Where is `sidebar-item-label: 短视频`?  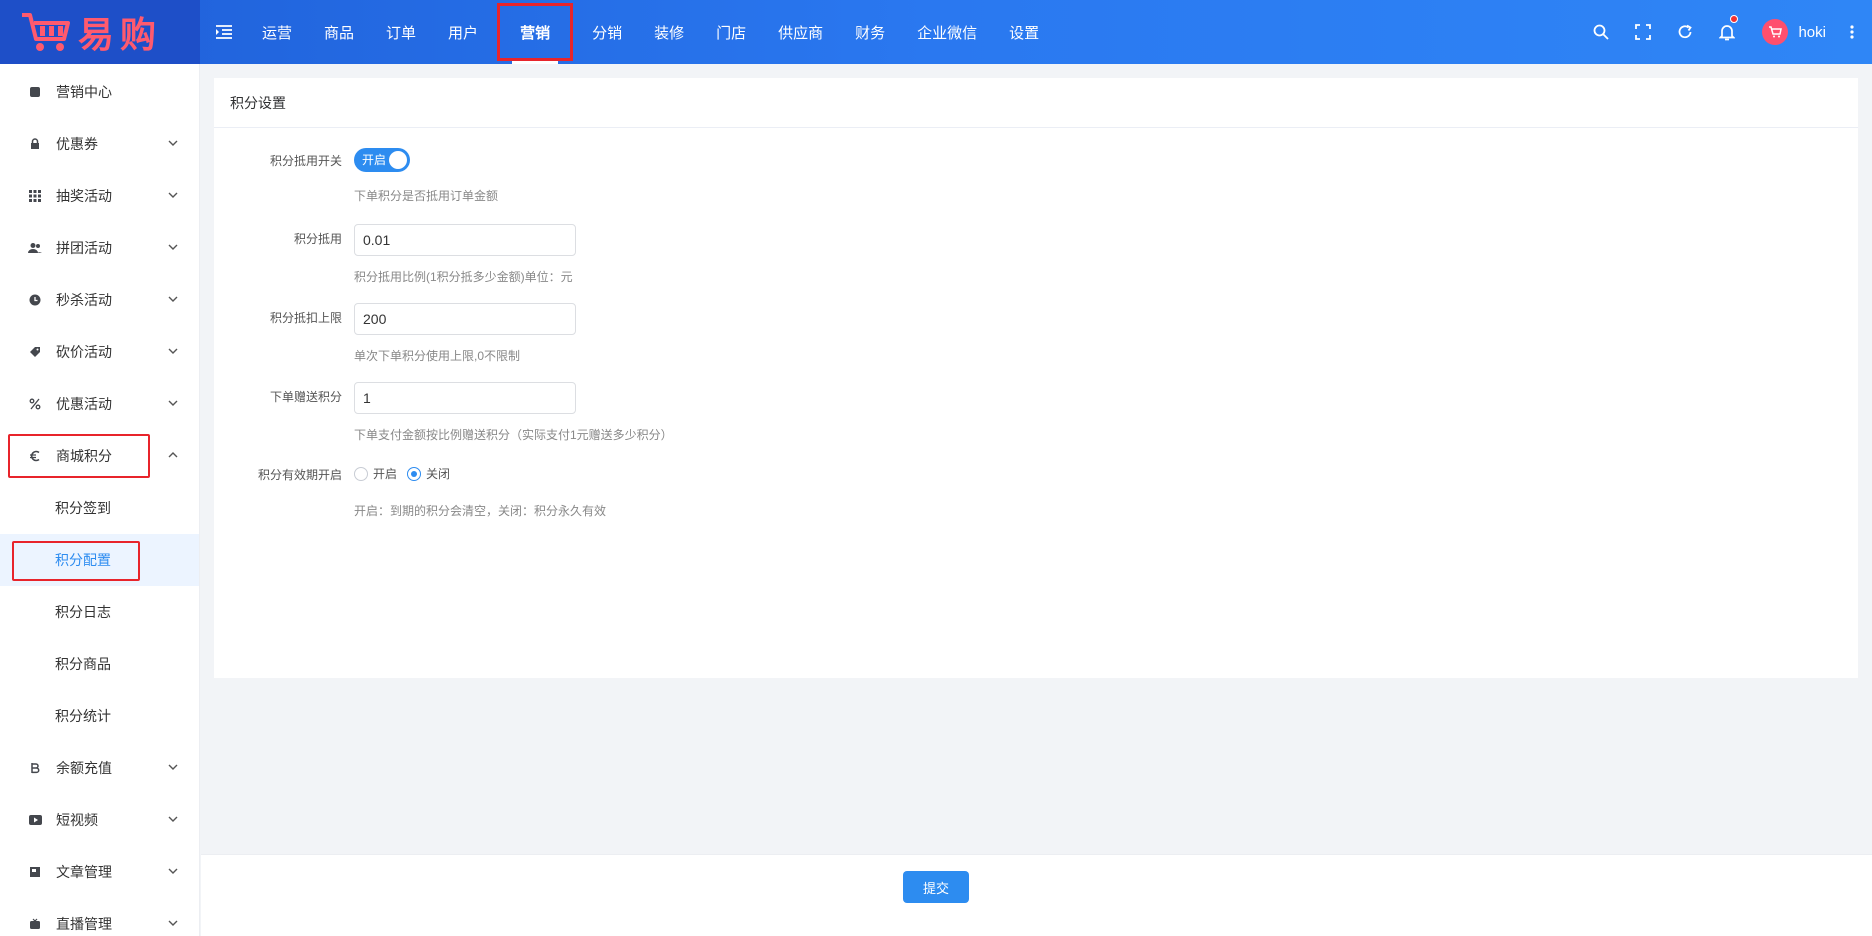 sidebar-item-label: 短视频 is located at coordinates (77, 820).